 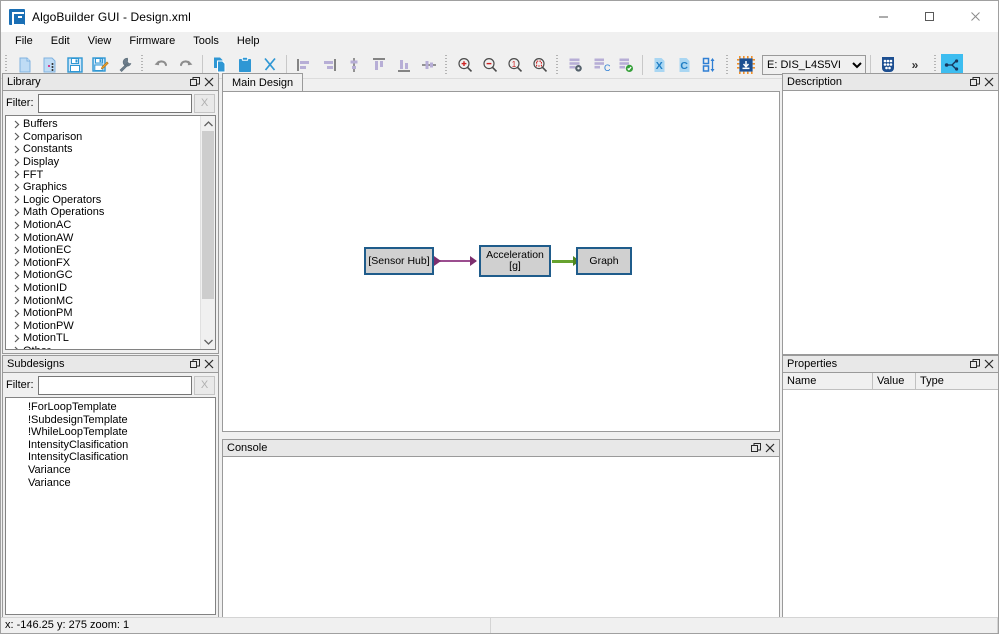 I want to click on library-filter-input, so click(x=114, y=103).